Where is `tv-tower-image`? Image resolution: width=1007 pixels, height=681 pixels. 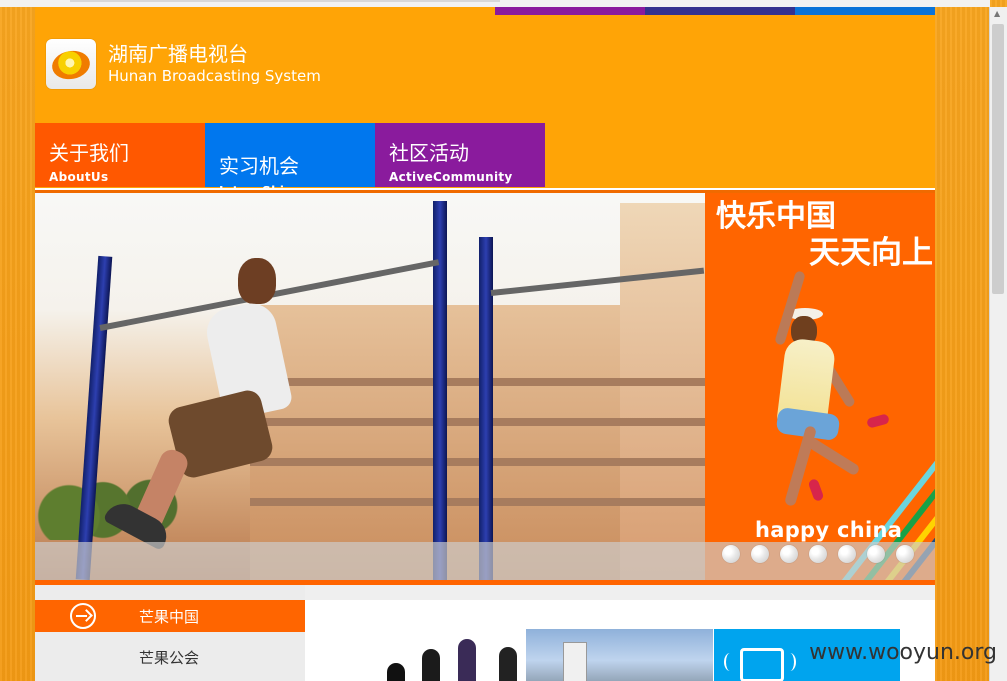
tv-tower-image is located at coordinates (575, 661).